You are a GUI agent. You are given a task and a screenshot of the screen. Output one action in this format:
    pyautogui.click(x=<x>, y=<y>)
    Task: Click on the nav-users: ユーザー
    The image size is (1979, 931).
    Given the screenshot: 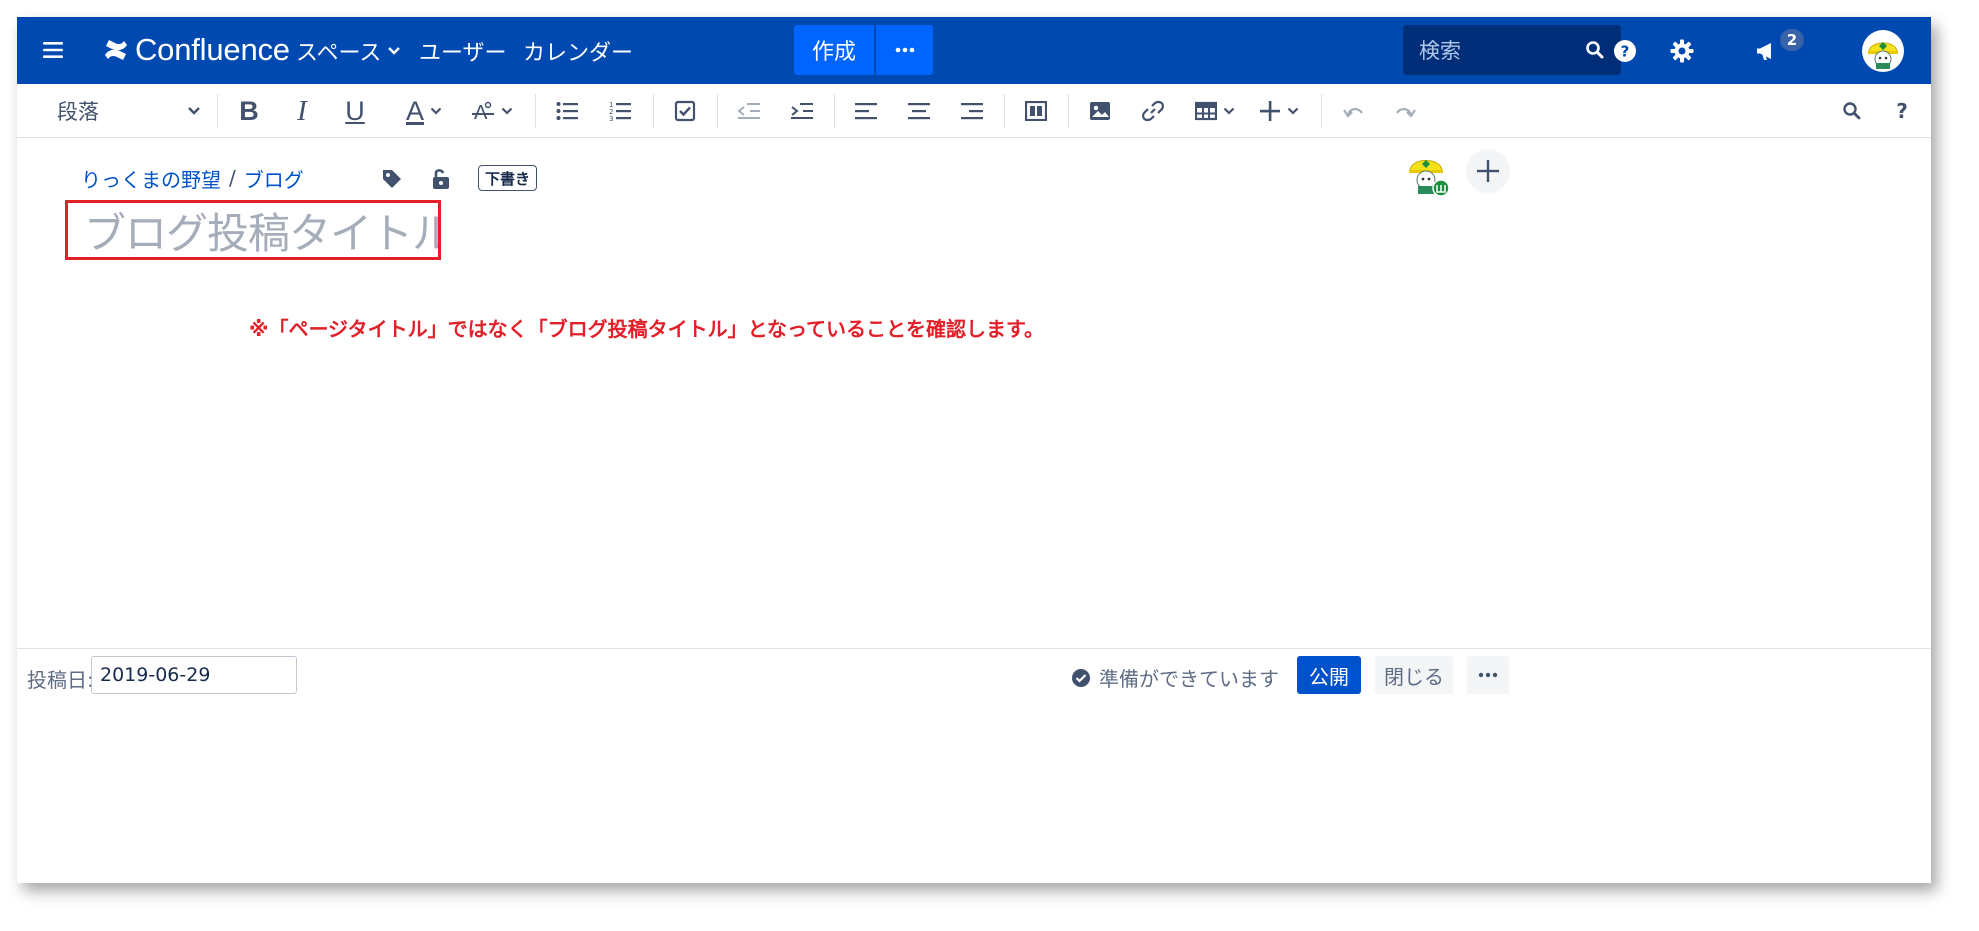 What is the action you would take?
    pyautogui.click(x=463, y=51)
    